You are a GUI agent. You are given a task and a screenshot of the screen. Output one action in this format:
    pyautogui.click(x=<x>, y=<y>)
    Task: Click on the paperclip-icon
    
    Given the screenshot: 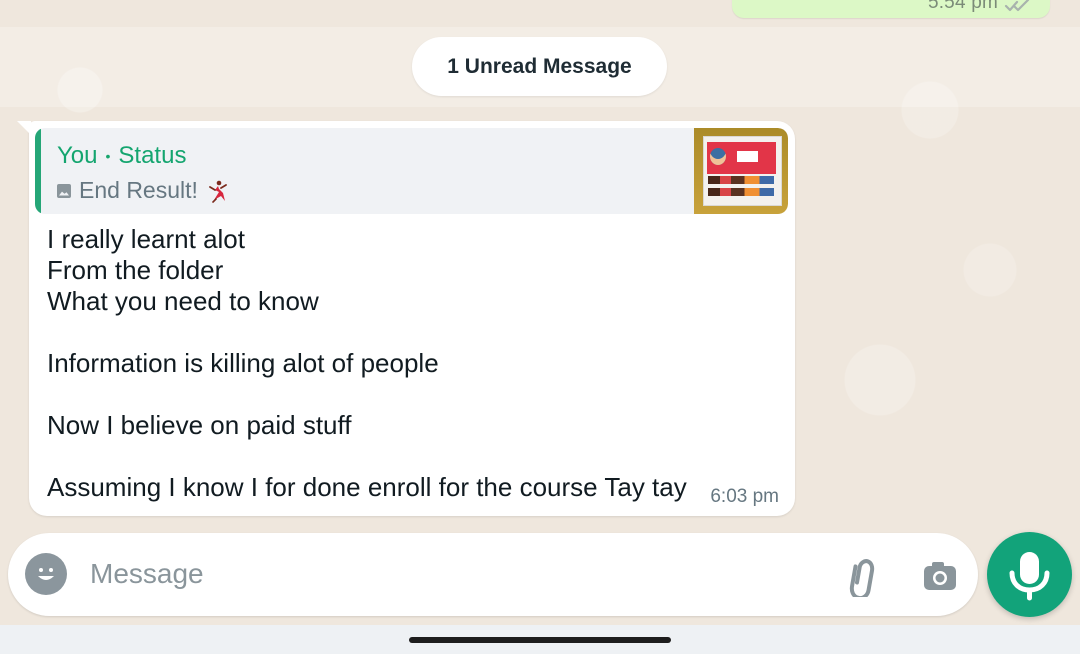 What is the action you would take?
    pyautogui.click(x=861, y=576)
    